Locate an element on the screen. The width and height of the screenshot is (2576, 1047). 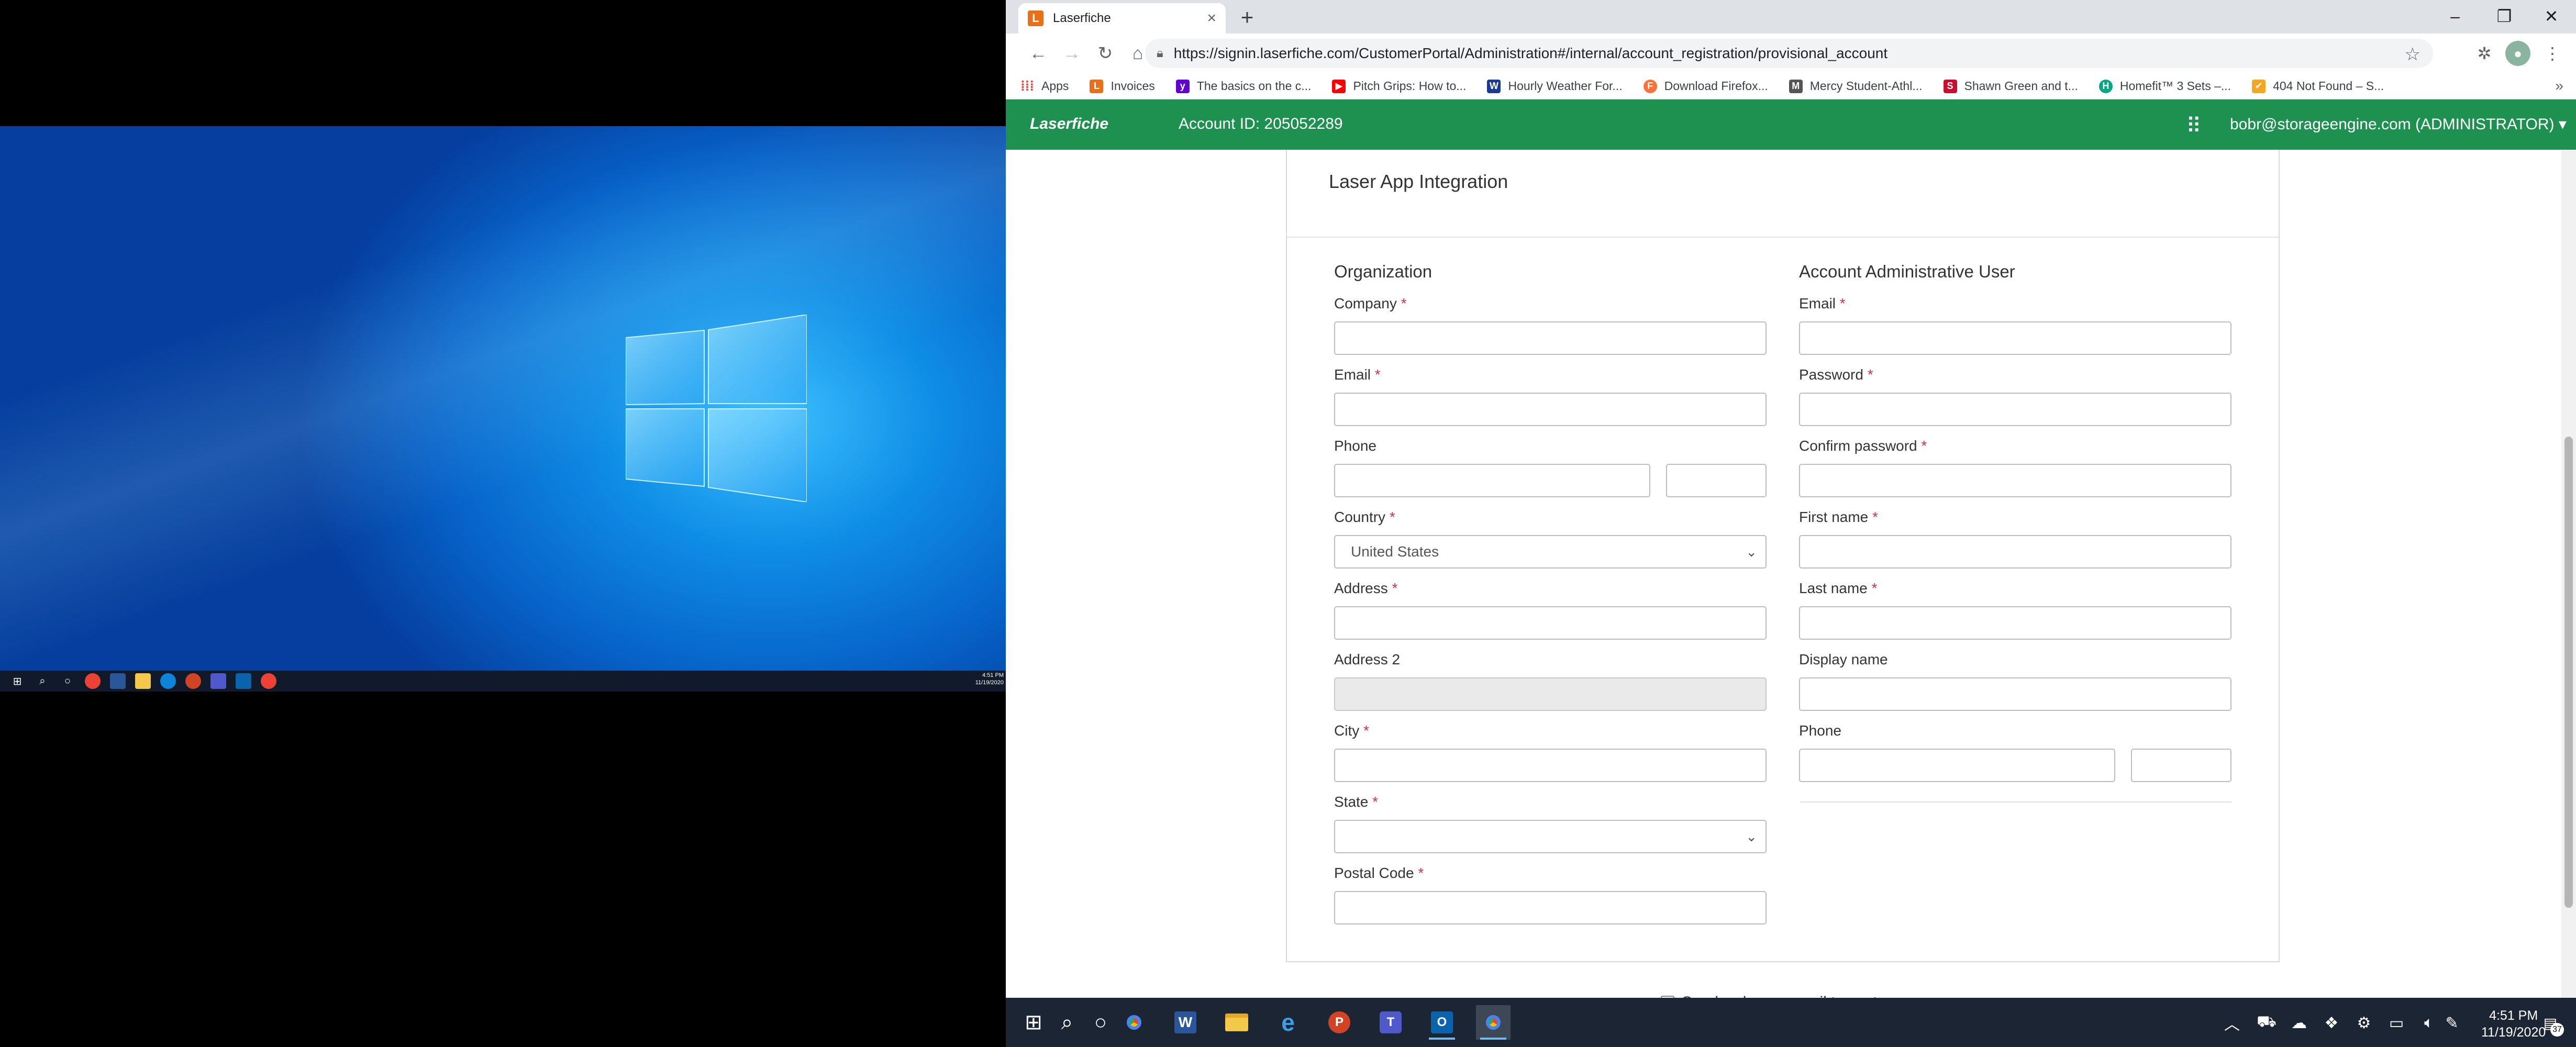
extensions-puzzle-icon: ✲ is located at coordinates (2484, 53).